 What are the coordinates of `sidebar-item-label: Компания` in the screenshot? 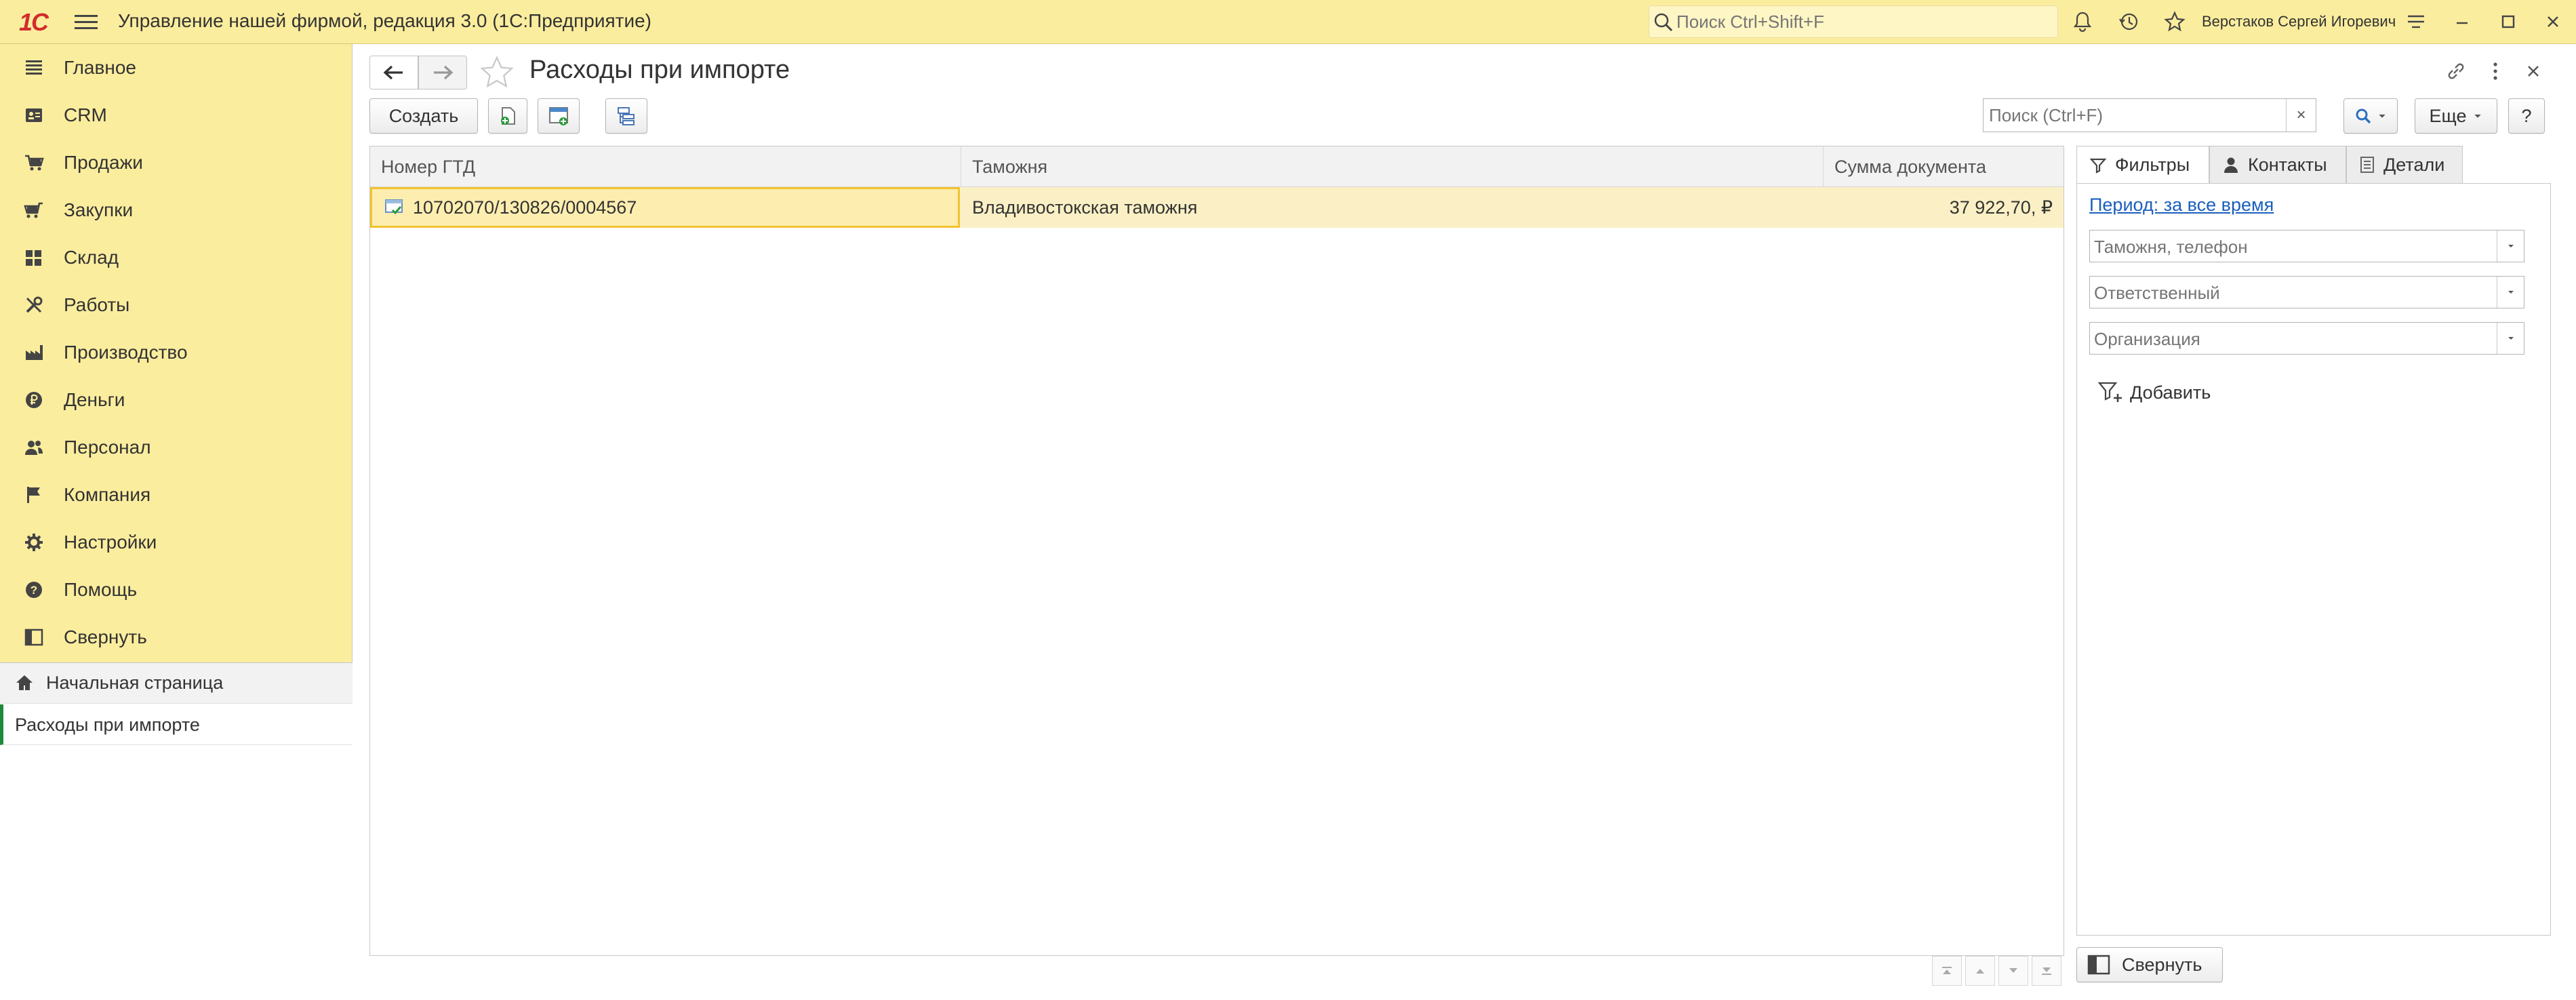 It's located at (107, 494).